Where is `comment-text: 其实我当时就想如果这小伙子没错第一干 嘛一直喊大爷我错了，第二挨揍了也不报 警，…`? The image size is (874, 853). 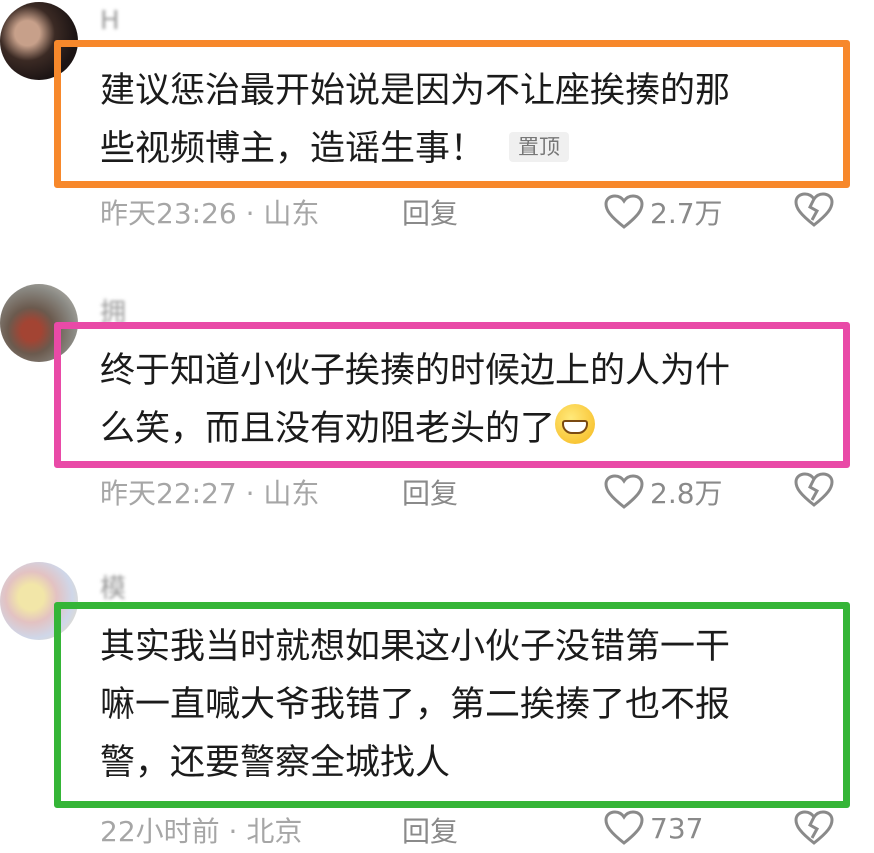 comment-text: 其实我当时就想如果这小伙子没错第一干 嘛一直喊大爷我错了，第二挨揍了也不报 警，… is located at coordinates (415, 705).